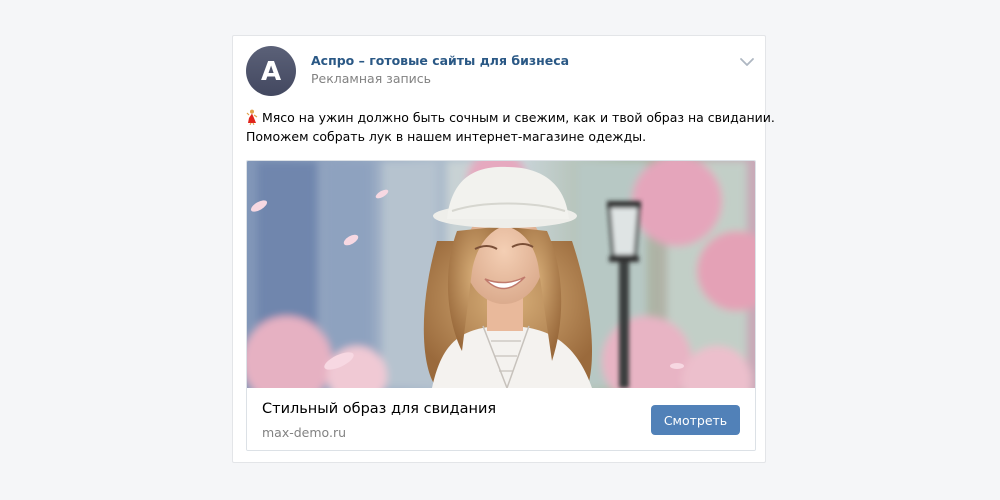 The height and width of the screenshot is (500, 1000). Describe the element at coordinates (747, 62) in the screenshot. I see `chevron-down-icon` at that location.